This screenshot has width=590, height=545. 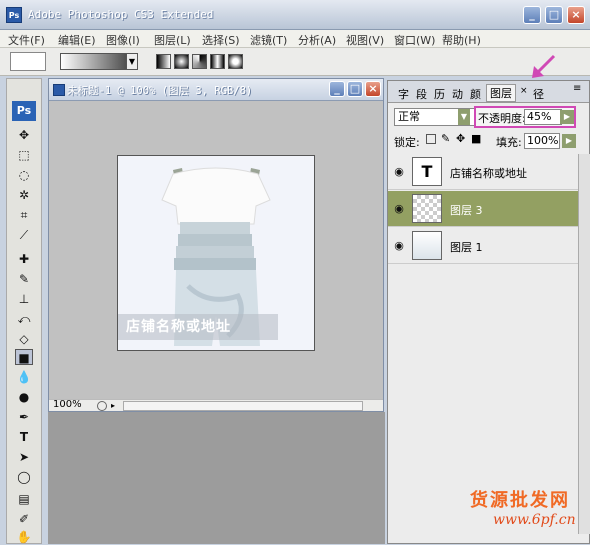 What do you see at coordinates (24, 417) in the screenshot?
I see `pen-tool-icon: ✒` at bounding box center [24, 417].